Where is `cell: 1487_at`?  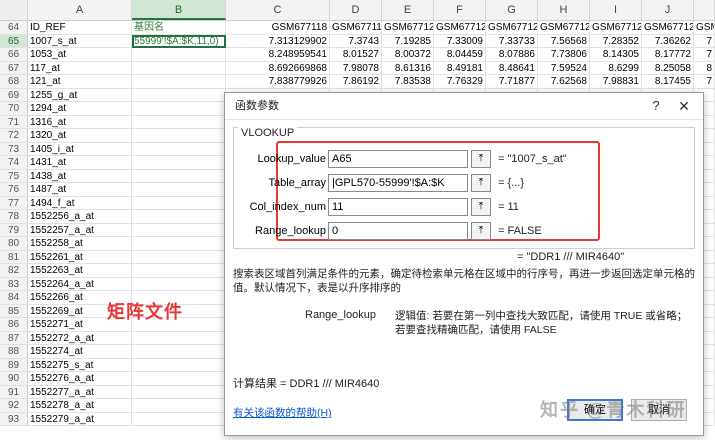
cell: 1487_at is located at coordinates (80, 190).